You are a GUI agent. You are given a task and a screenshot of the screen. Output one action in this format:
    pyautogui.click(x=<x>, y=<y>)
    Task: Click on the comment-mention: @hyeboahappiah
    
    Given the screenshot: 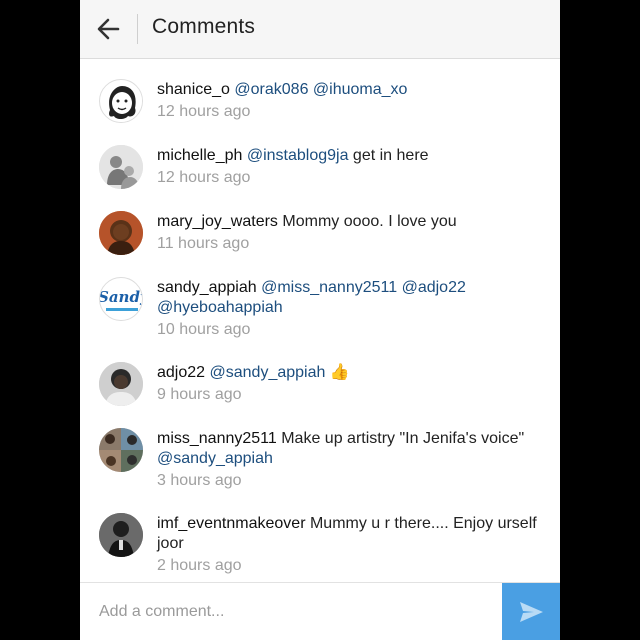 What is the action you would take?
    pyautogui.click(x=220, y=307)
    